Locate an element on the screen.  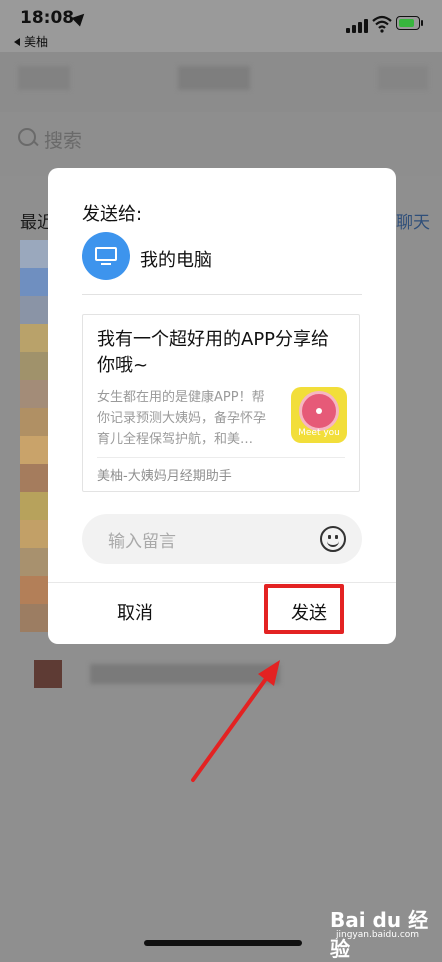
red-arrow-annotation is located at coordinates (235, 721).